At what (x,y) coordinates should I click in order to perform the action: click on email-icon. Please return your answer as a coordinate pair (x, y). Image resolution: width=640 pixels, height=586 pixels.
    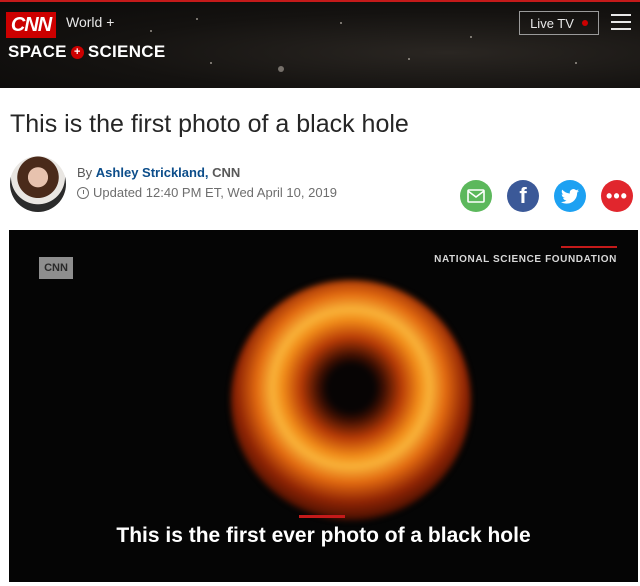
    Looking at the image, I should click on (476, 196).